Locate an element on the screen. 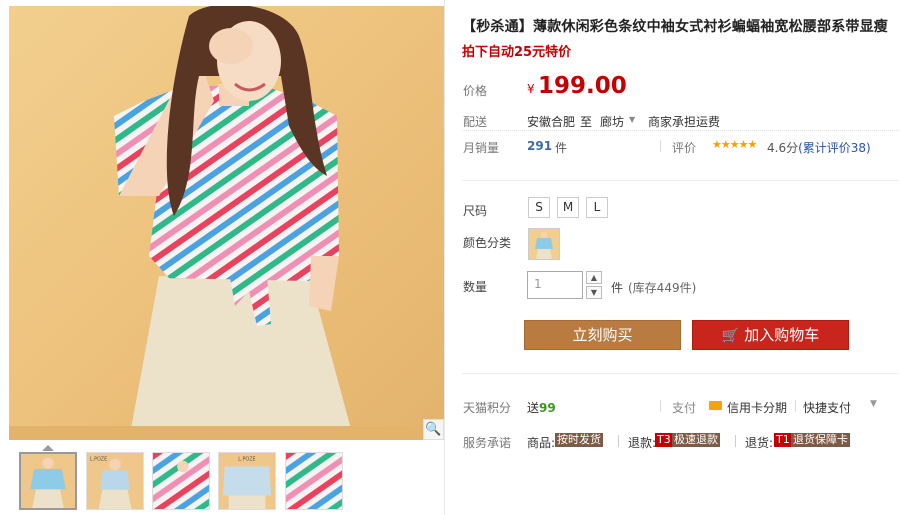 The height and width of the screenshot is (515, 900). color-option-striped is located at coordinates (544, 244).